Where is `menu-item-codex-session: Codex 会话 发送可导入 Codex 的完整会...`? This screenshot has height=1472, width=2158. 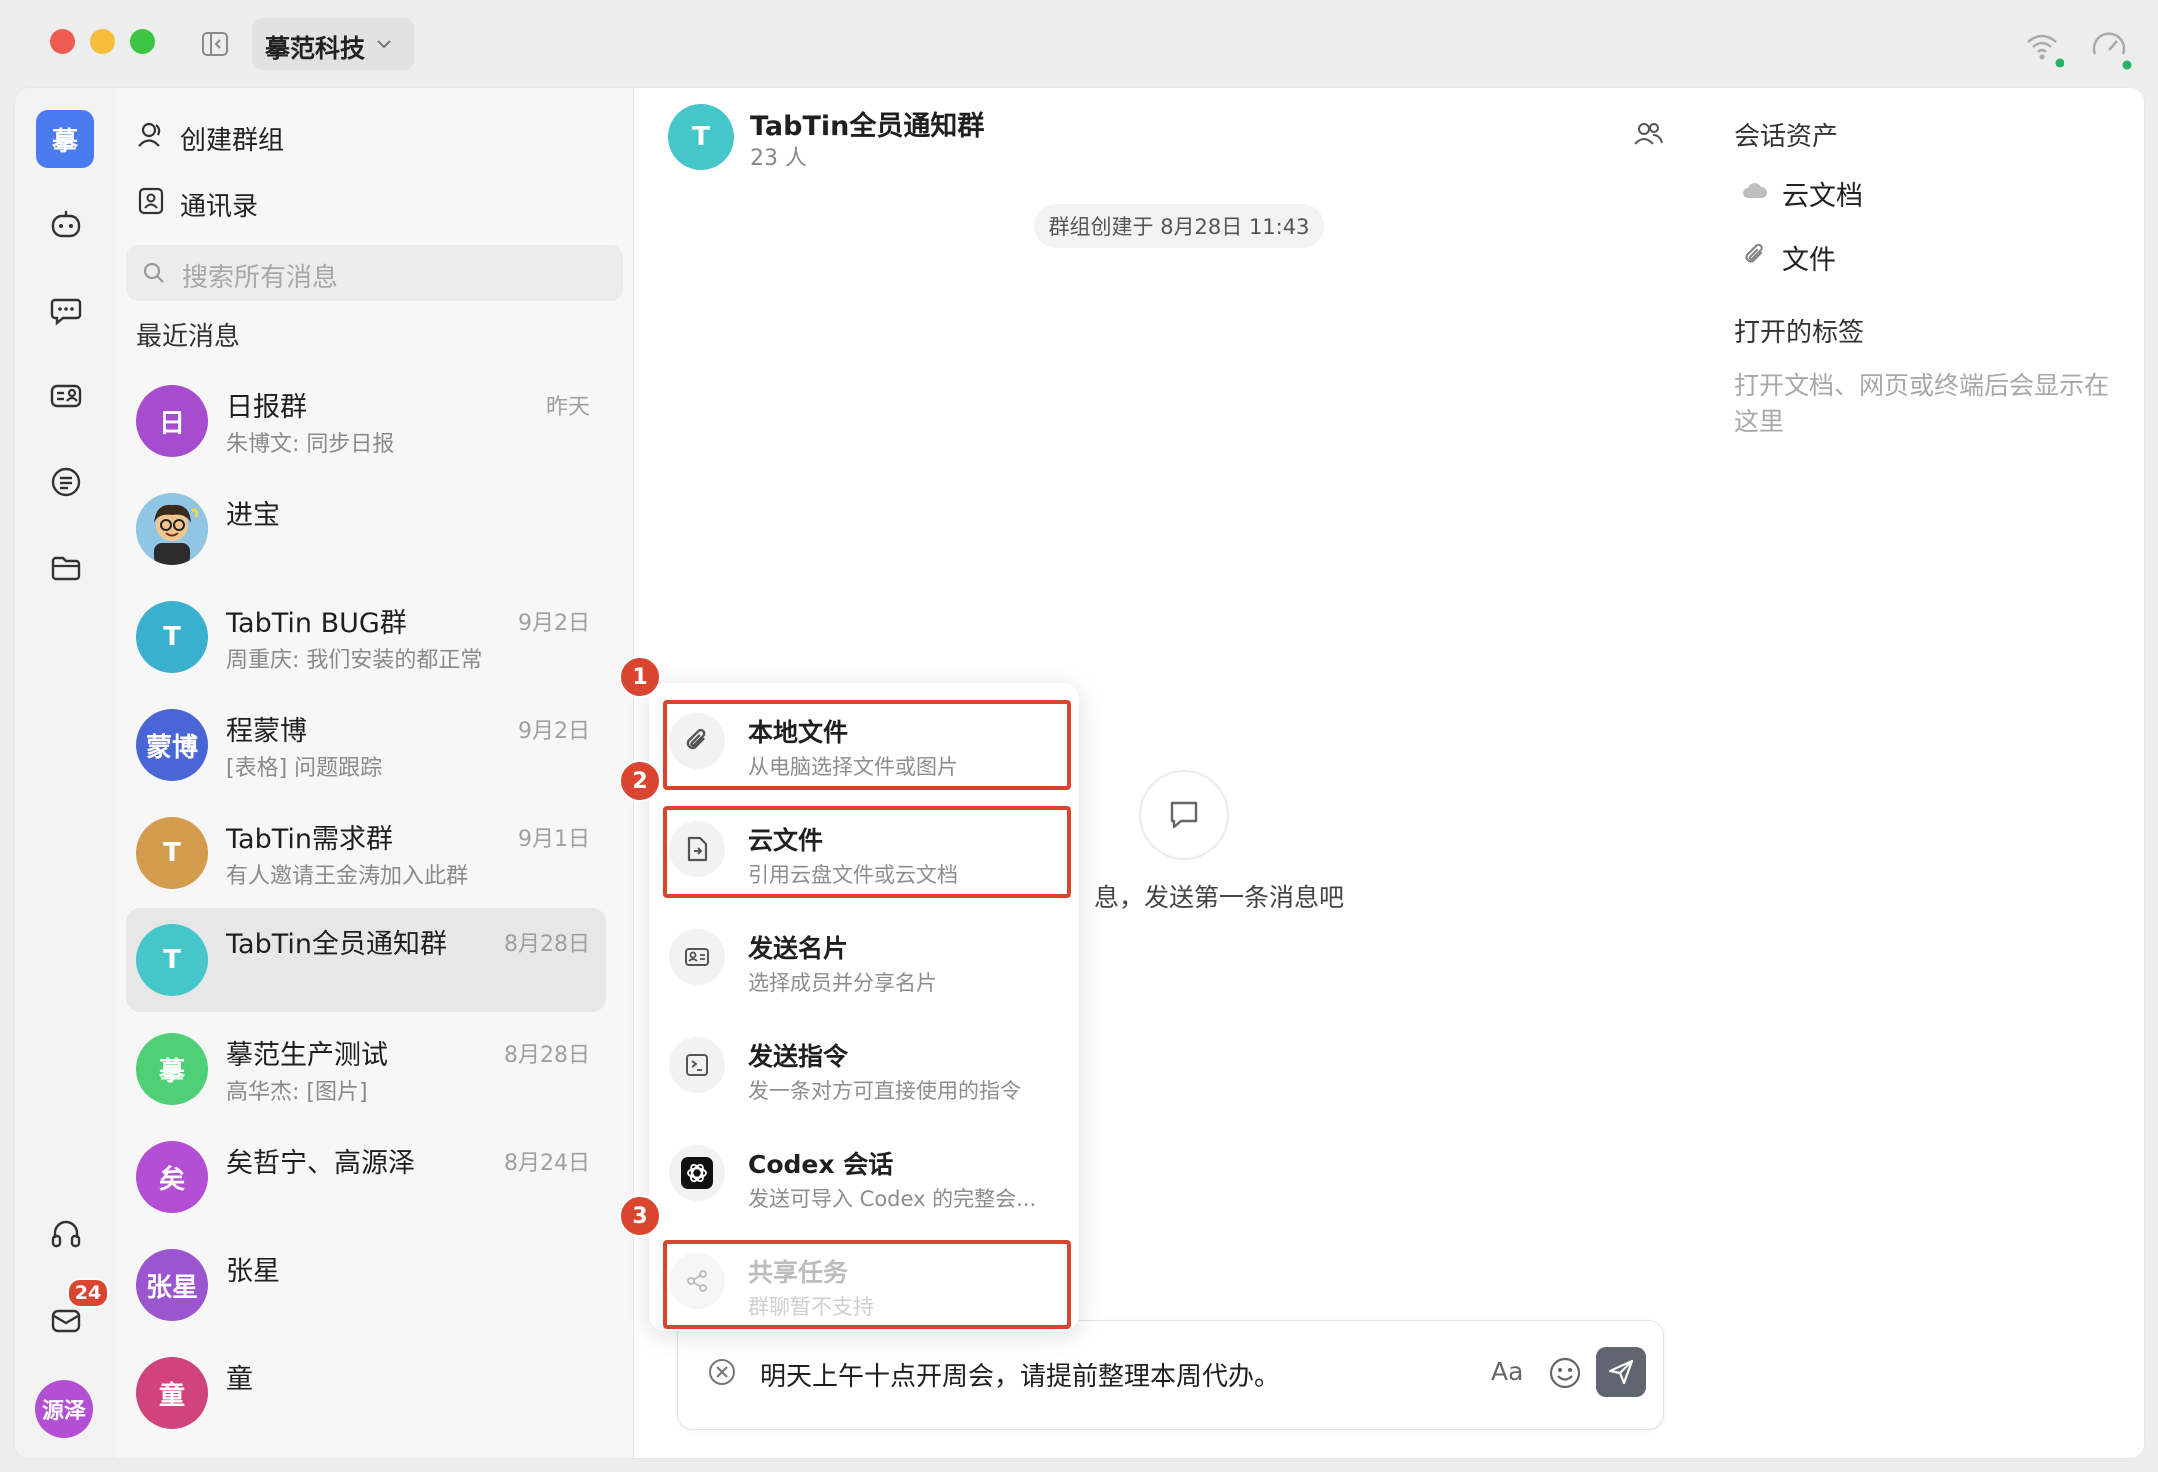
menu-item-codex-session: Codex 会话 发送可导入 Codex 的完整会... is located at coordinates (863, 1171).